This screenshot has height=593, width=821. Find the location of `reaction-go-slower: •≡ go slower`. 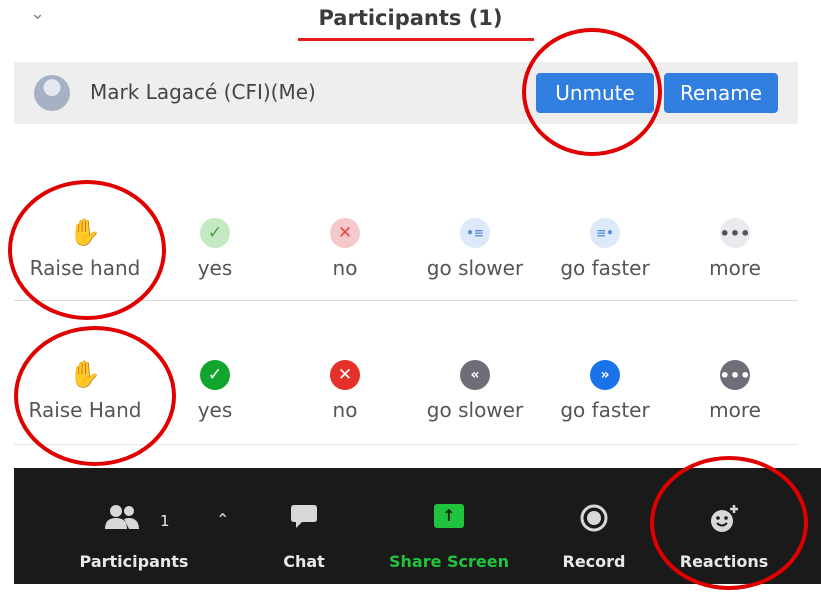

reaction-go-slower: •≡ go slower is located at coordinates (475, 235).